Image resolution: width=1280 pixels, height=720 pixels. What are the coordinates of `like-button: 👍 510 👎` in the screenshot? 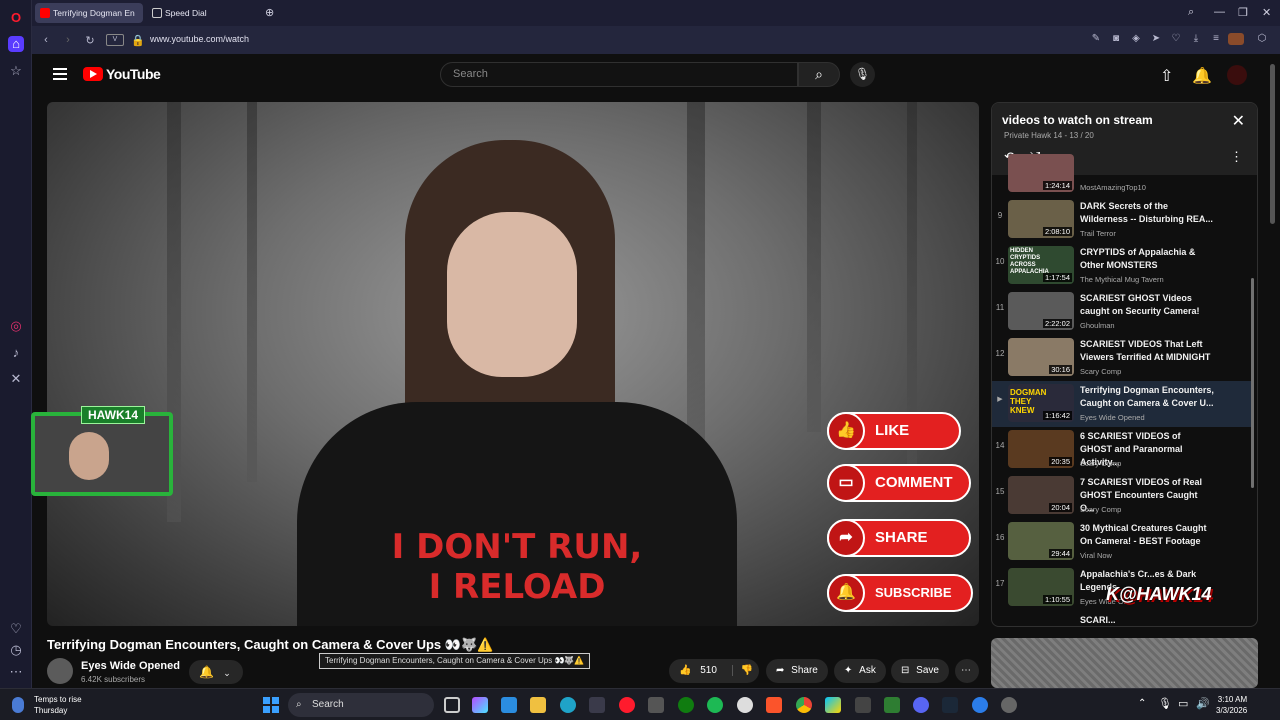 It's located at (714, 671).